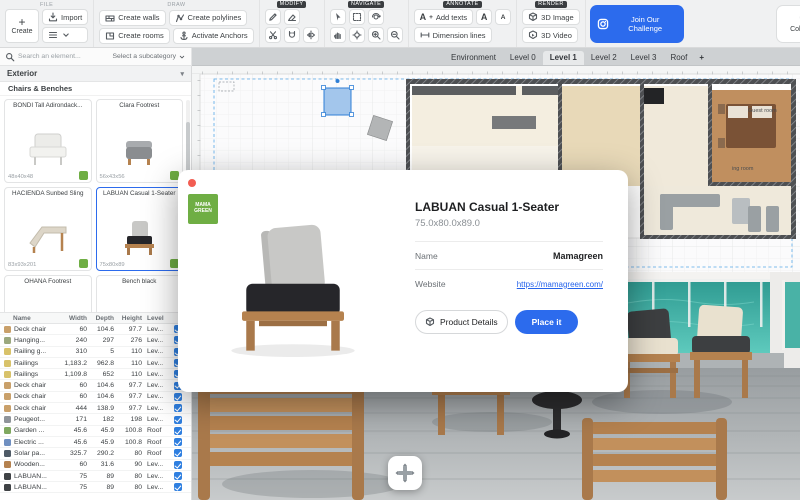 This screenshot has height=500, width=800. I want to click on select-button, so click(337, 17).